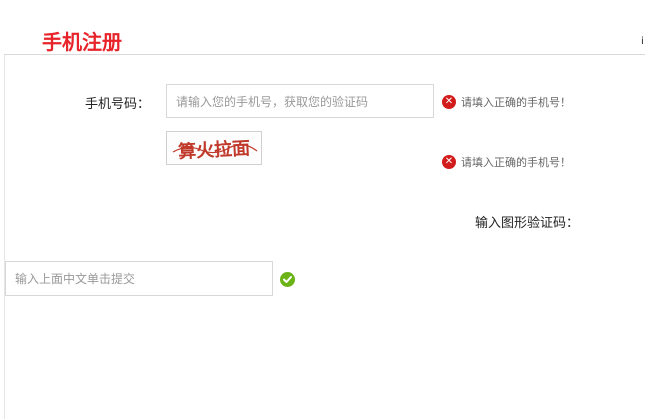  Describe the element at coordinates (287, 279) in the screenshot. I see `check-circle-icon` at that location.